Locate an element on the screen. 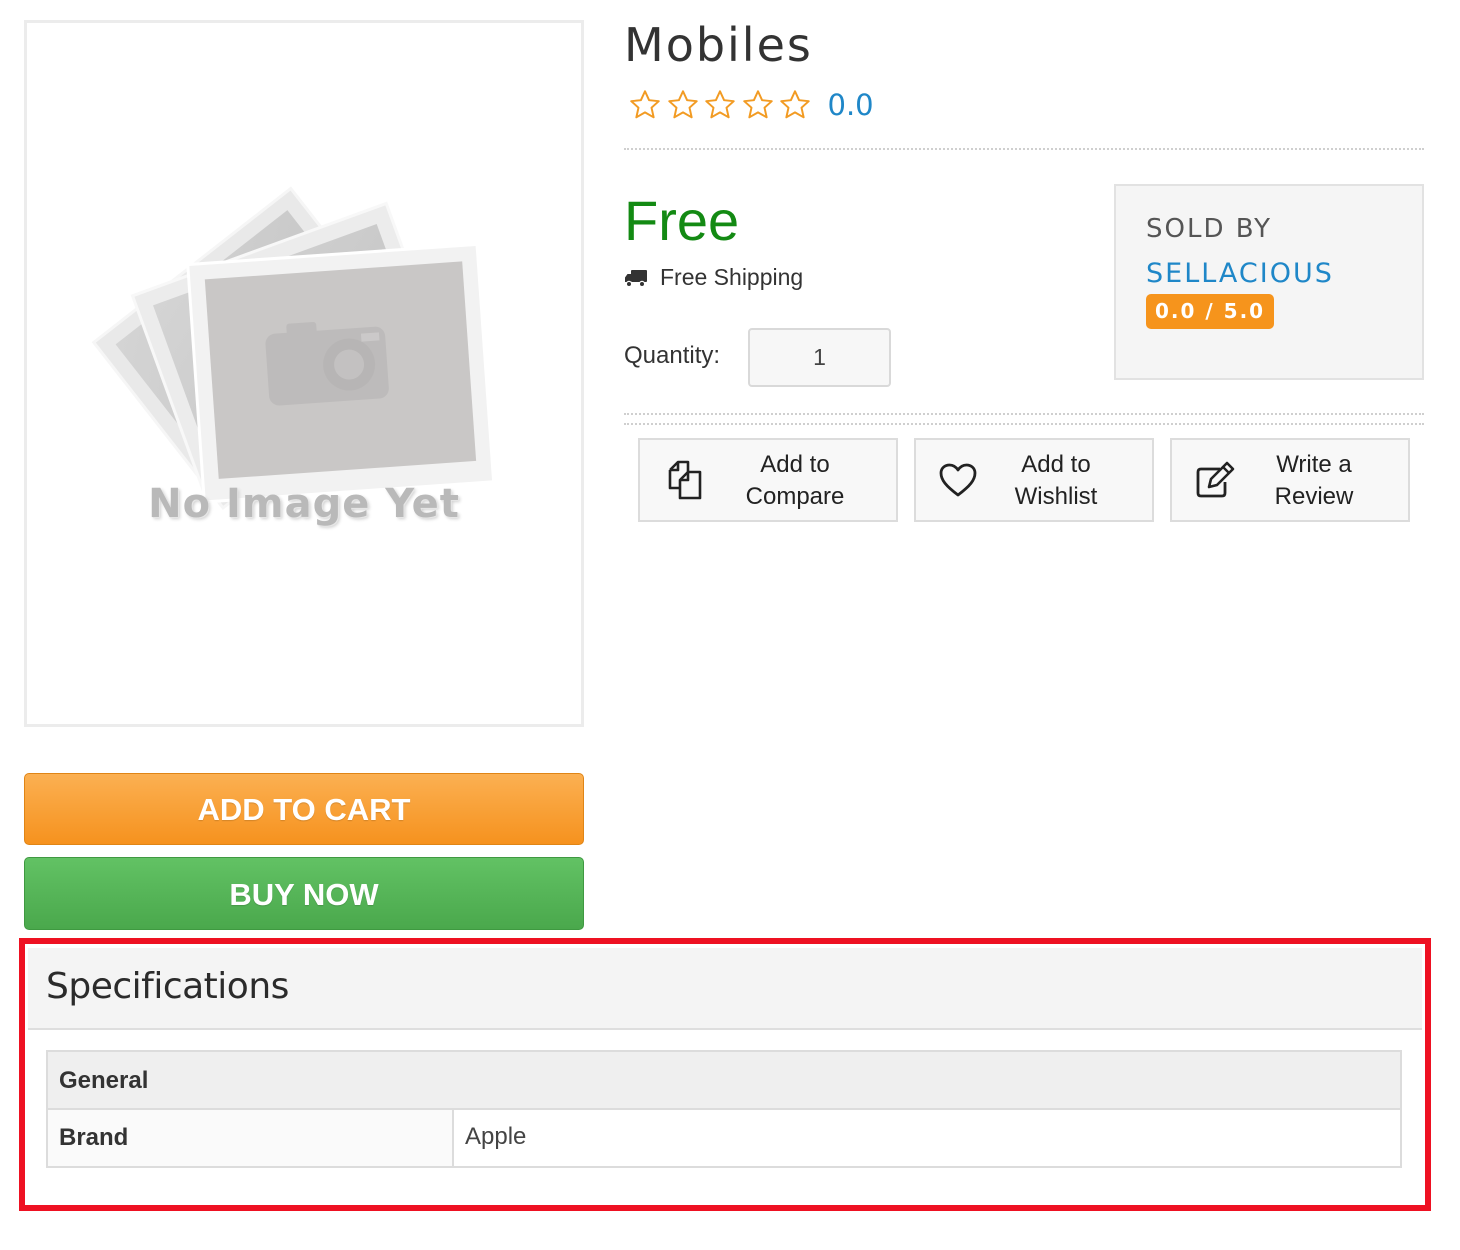 This screenshot has width=1460, height=1250. truck-icon is located at coordinates (636, 278).